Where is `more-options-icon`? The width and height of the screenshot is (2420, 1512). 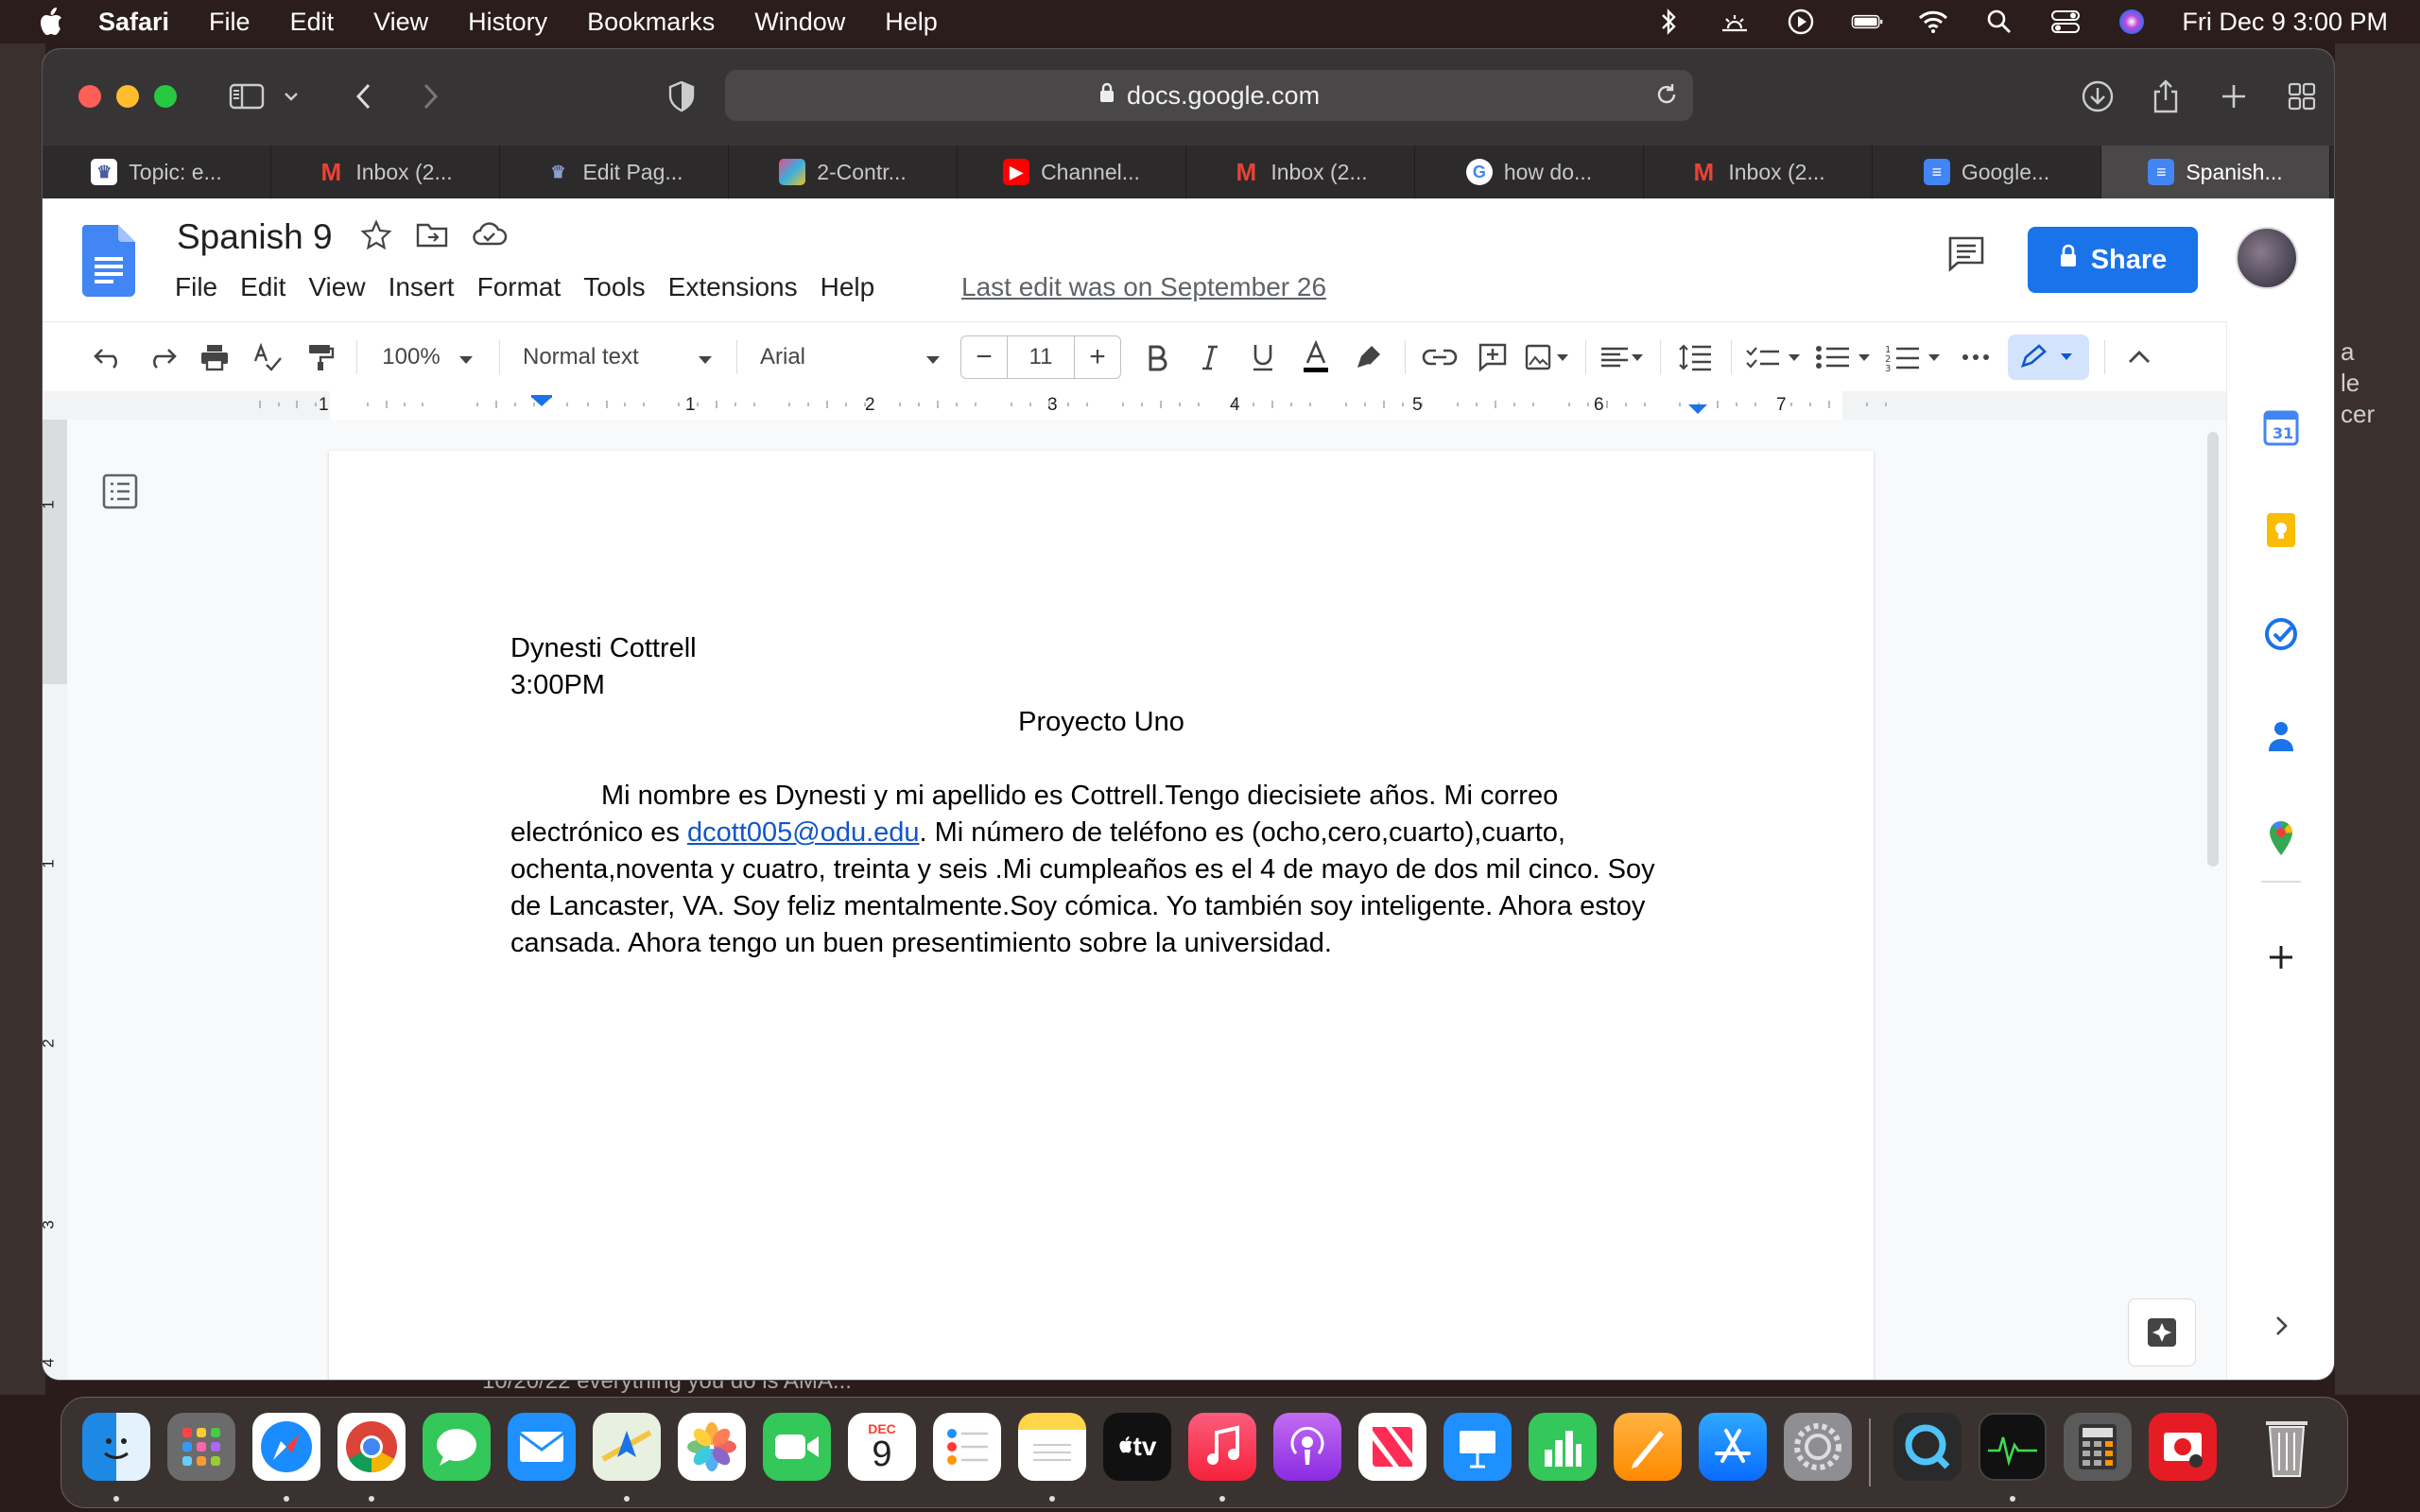
more-options-icon is located at coordinates (1975, 357).